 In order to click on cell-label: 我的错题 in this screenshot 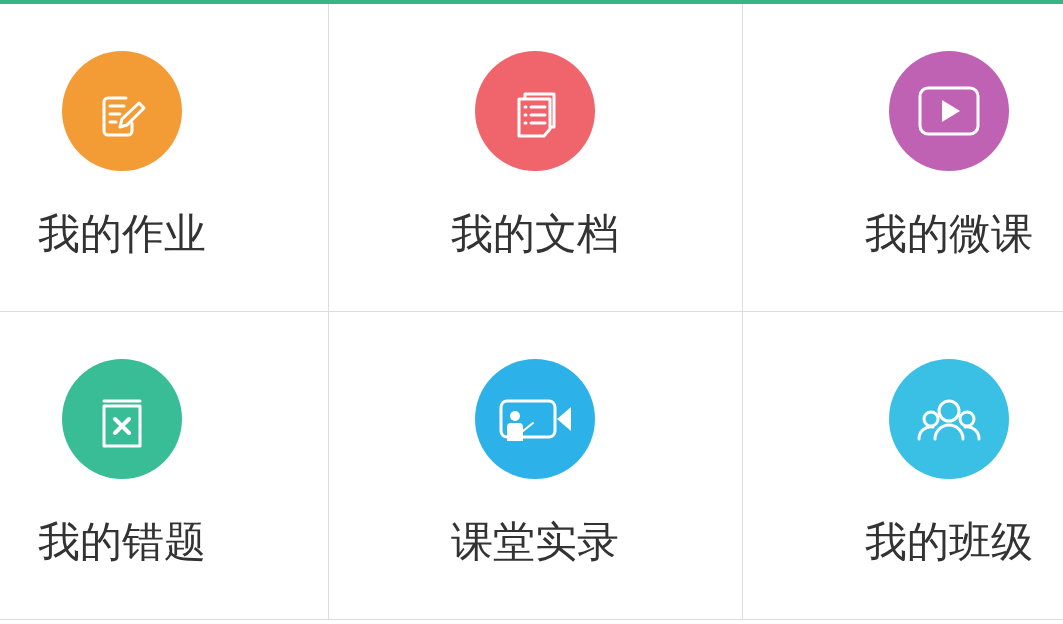, I will do `click(122, 542)`.